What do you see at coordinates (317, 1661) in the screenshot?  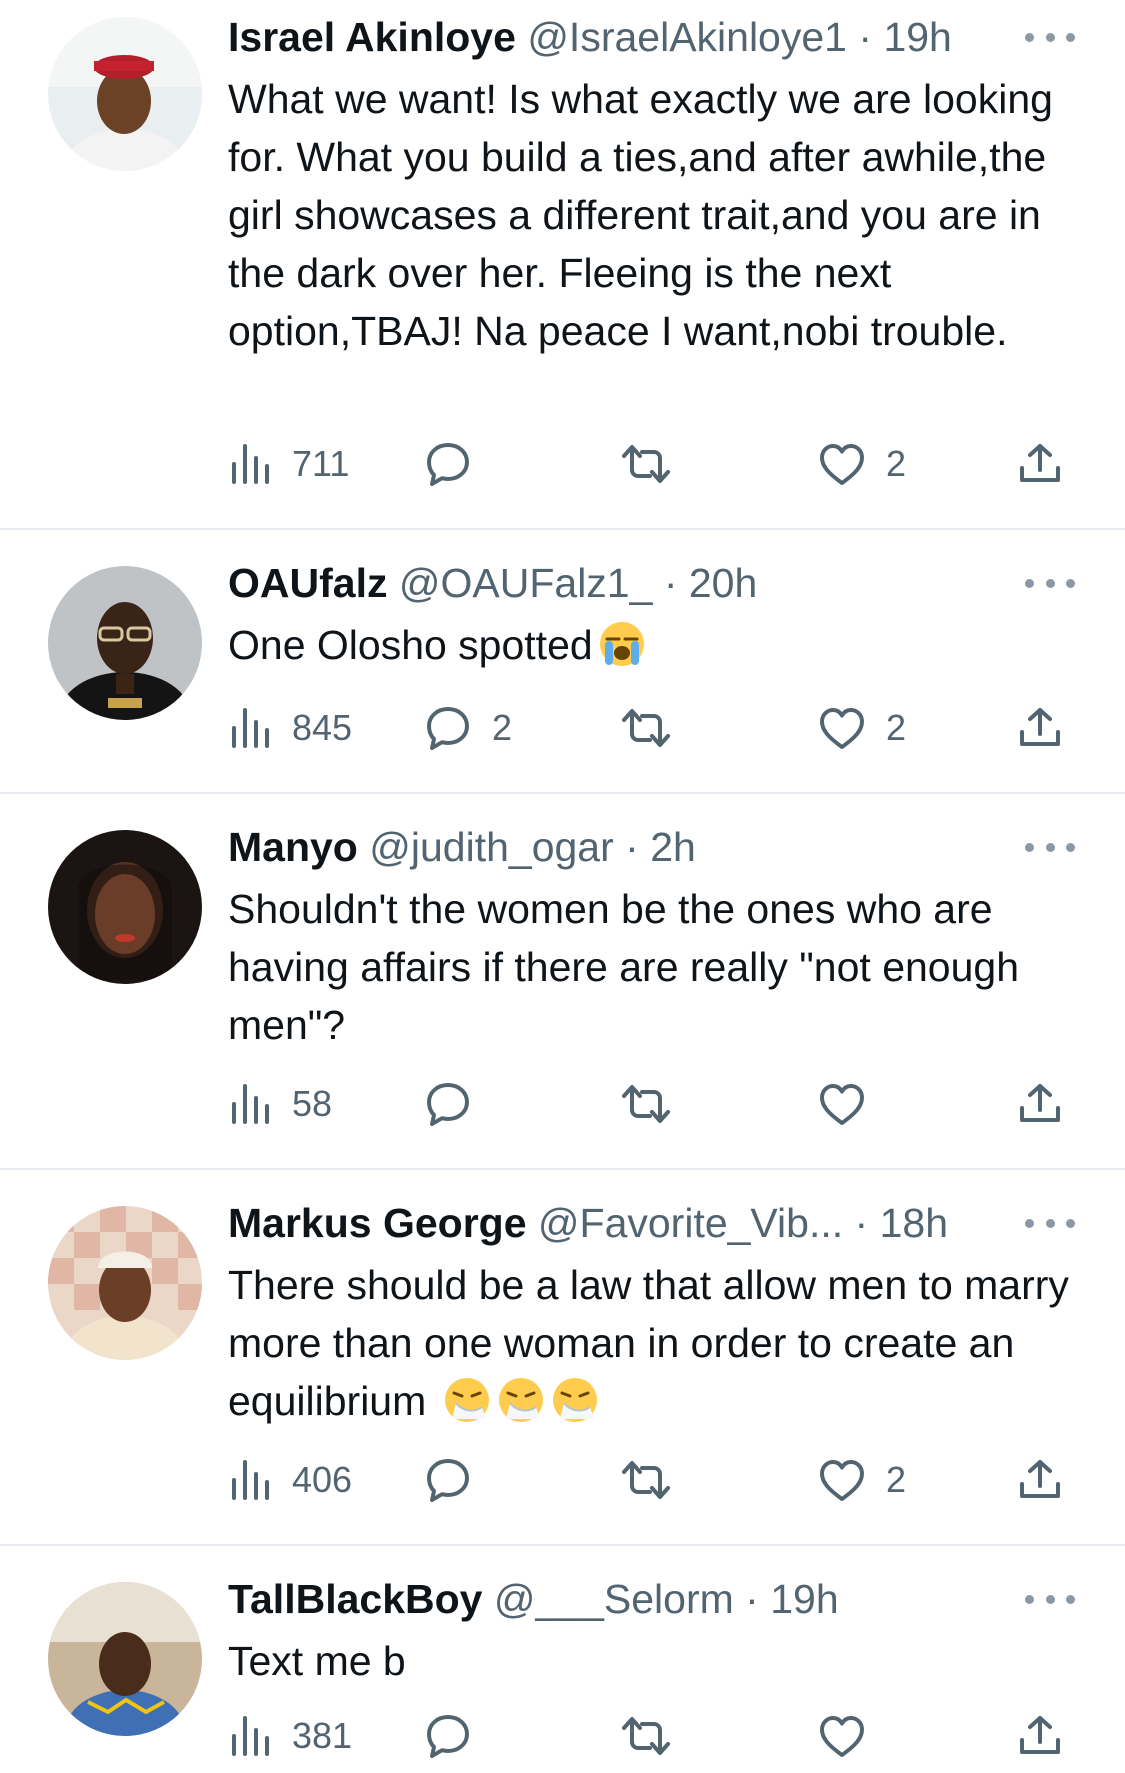 I see `tweet-text: Text me b` at bounding box center [317, 1661].